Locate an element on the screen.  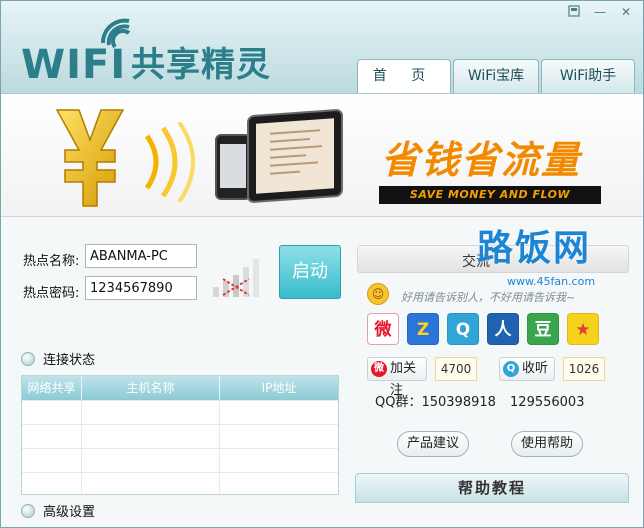
logo-app-name: 共享精灵 is located at coordinates (201, 65).